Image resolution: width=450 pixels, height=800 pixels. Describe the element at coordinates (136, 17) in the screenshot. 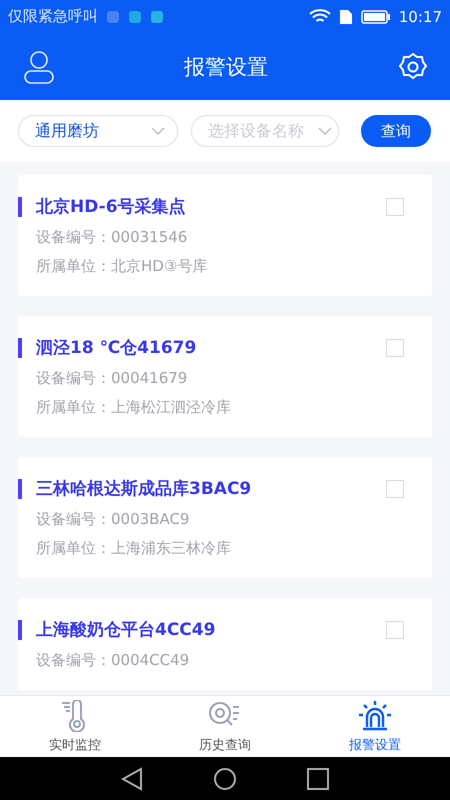

I see `notification-icon` at that location.